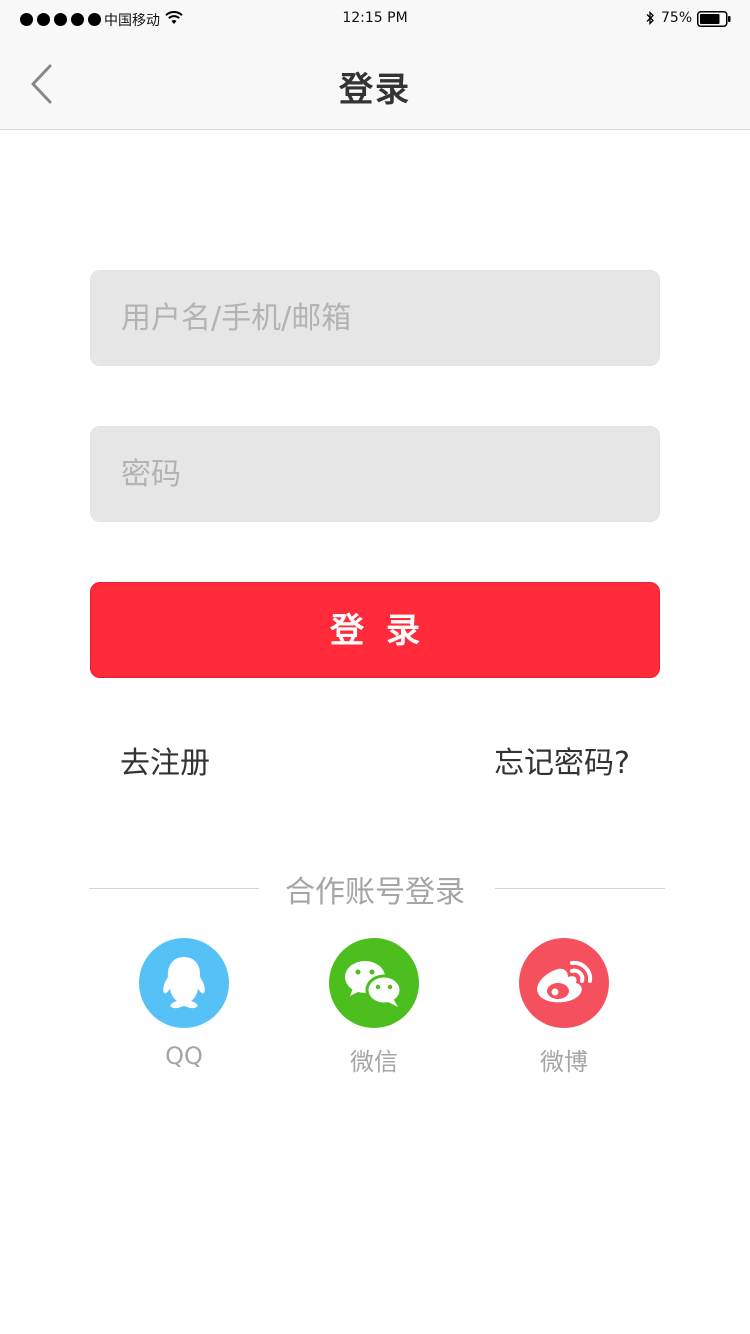 Image resolution: width=750 pixels, height=1334 pixels. I want to click on wechat-login-button: 微信, so click(374, 1007).